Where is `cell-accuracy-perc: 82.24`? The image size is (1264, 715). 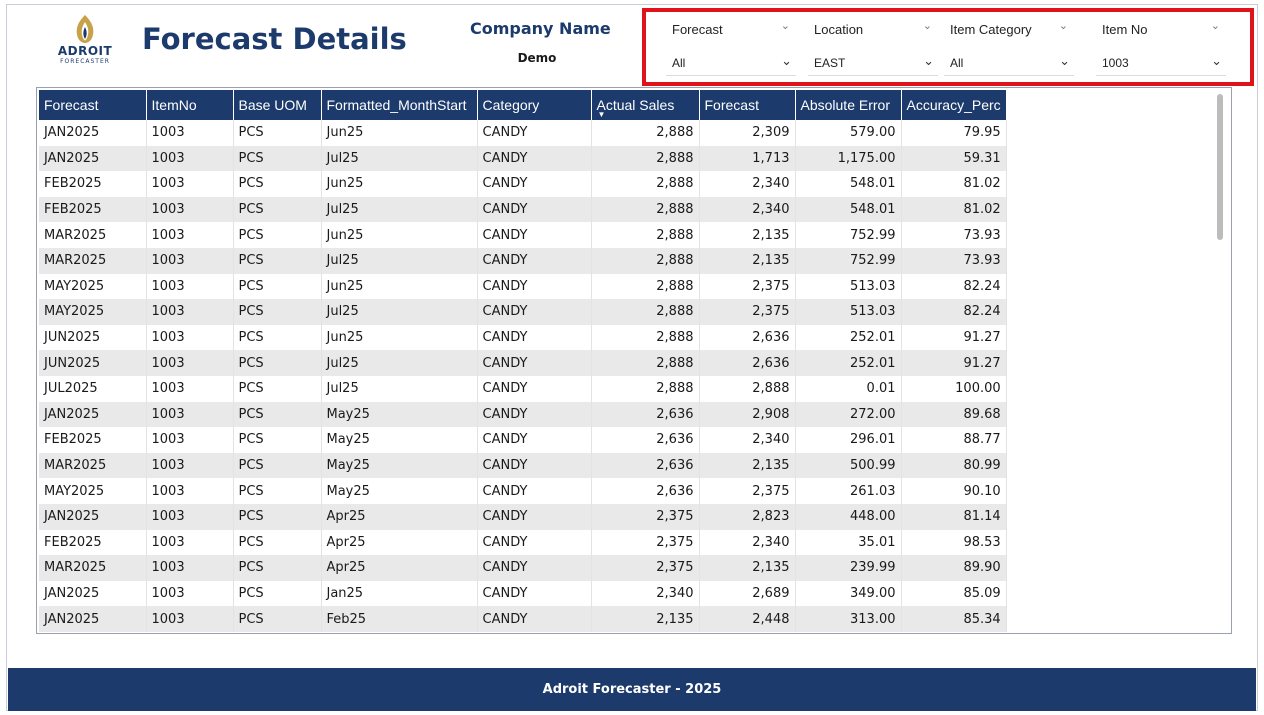 cell-accuracy-perc: 82.24 is located at coordinates (954, 286).